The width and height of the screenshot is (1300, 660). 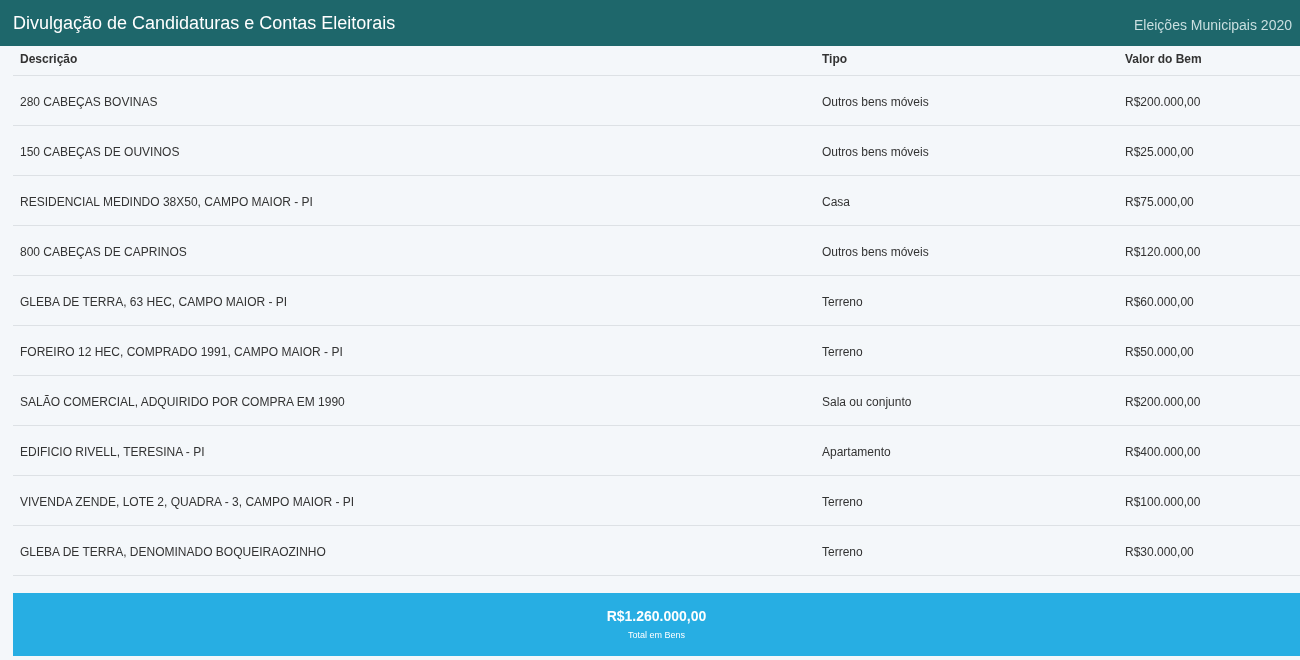 I want to click on table-cell: Sala ou conjunto, so click(x=867, y=401).